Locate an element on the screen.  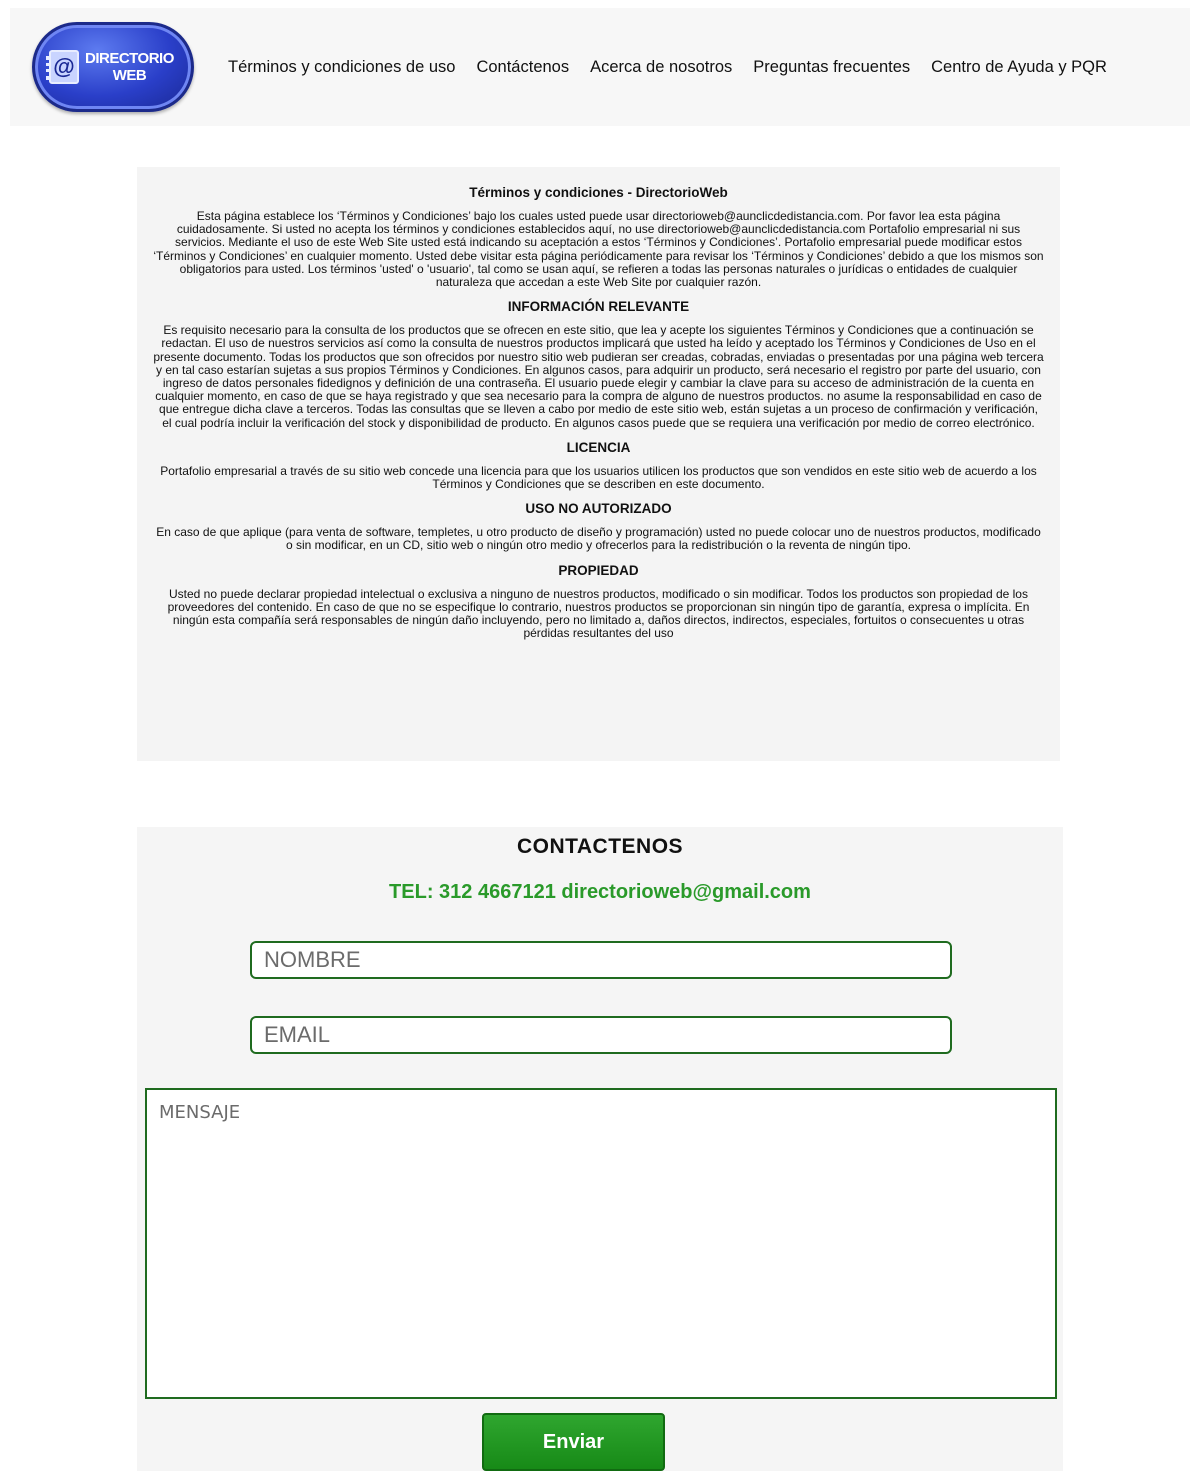
nav-faq: Preguntas frecuentes is located at coordinates (831, 67).